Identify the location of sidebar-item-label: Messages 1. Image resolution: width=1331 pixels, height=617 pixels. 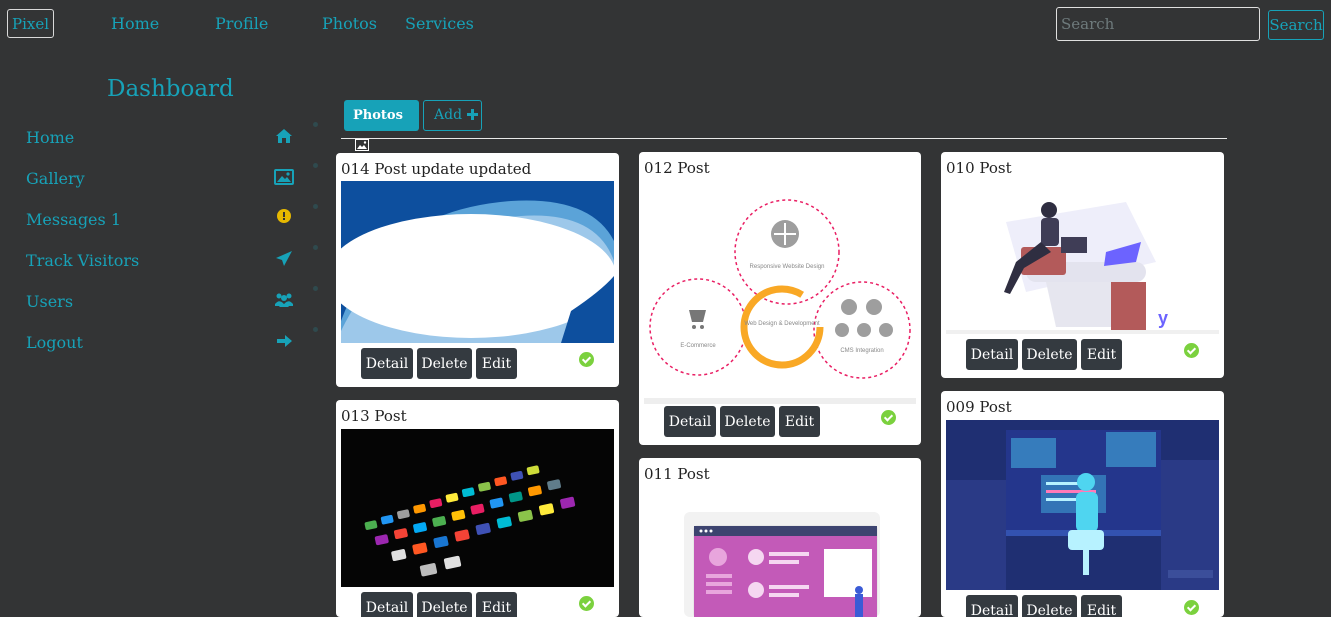
(73, 219).